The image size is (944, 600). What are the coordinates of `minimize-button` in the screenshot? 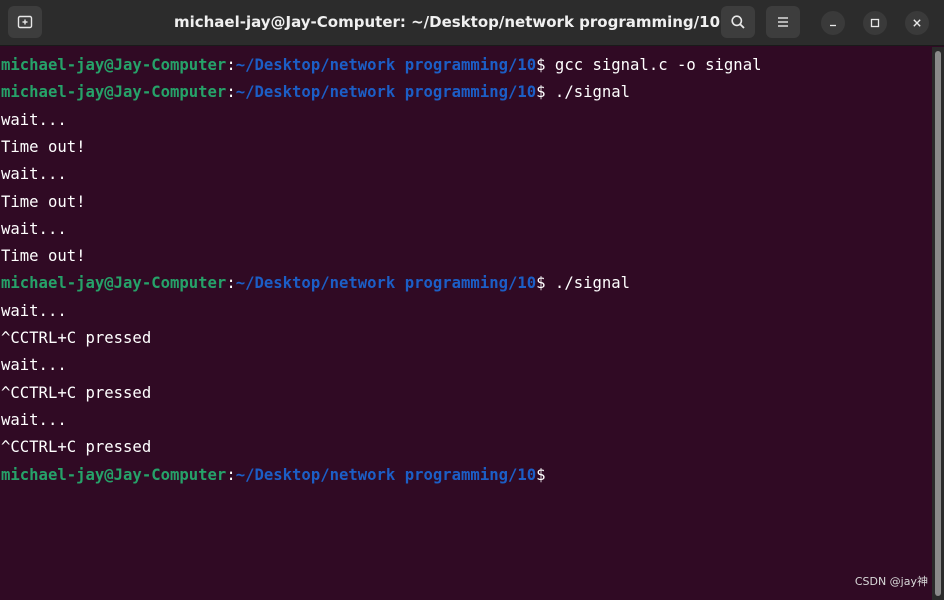 It's located at (833, 23).